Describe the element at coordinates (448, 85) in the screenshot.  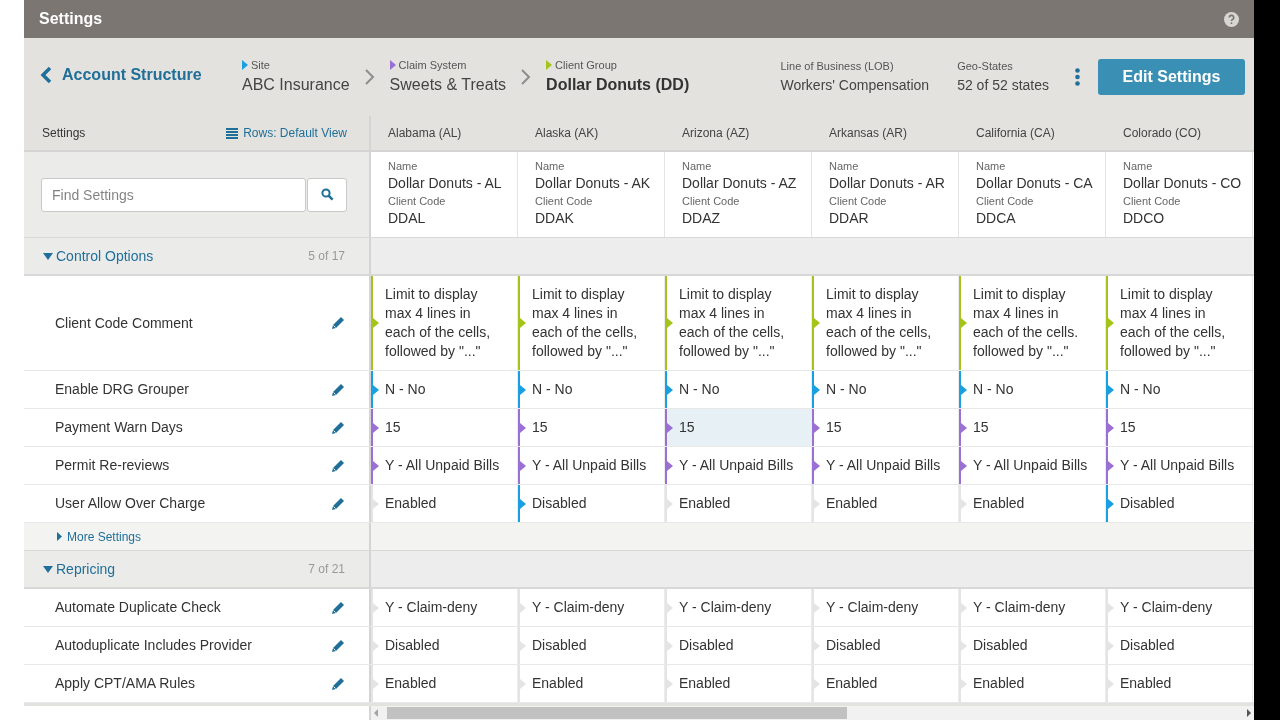
I see `breadcrumb-link: Sweets & Treats` at that location.